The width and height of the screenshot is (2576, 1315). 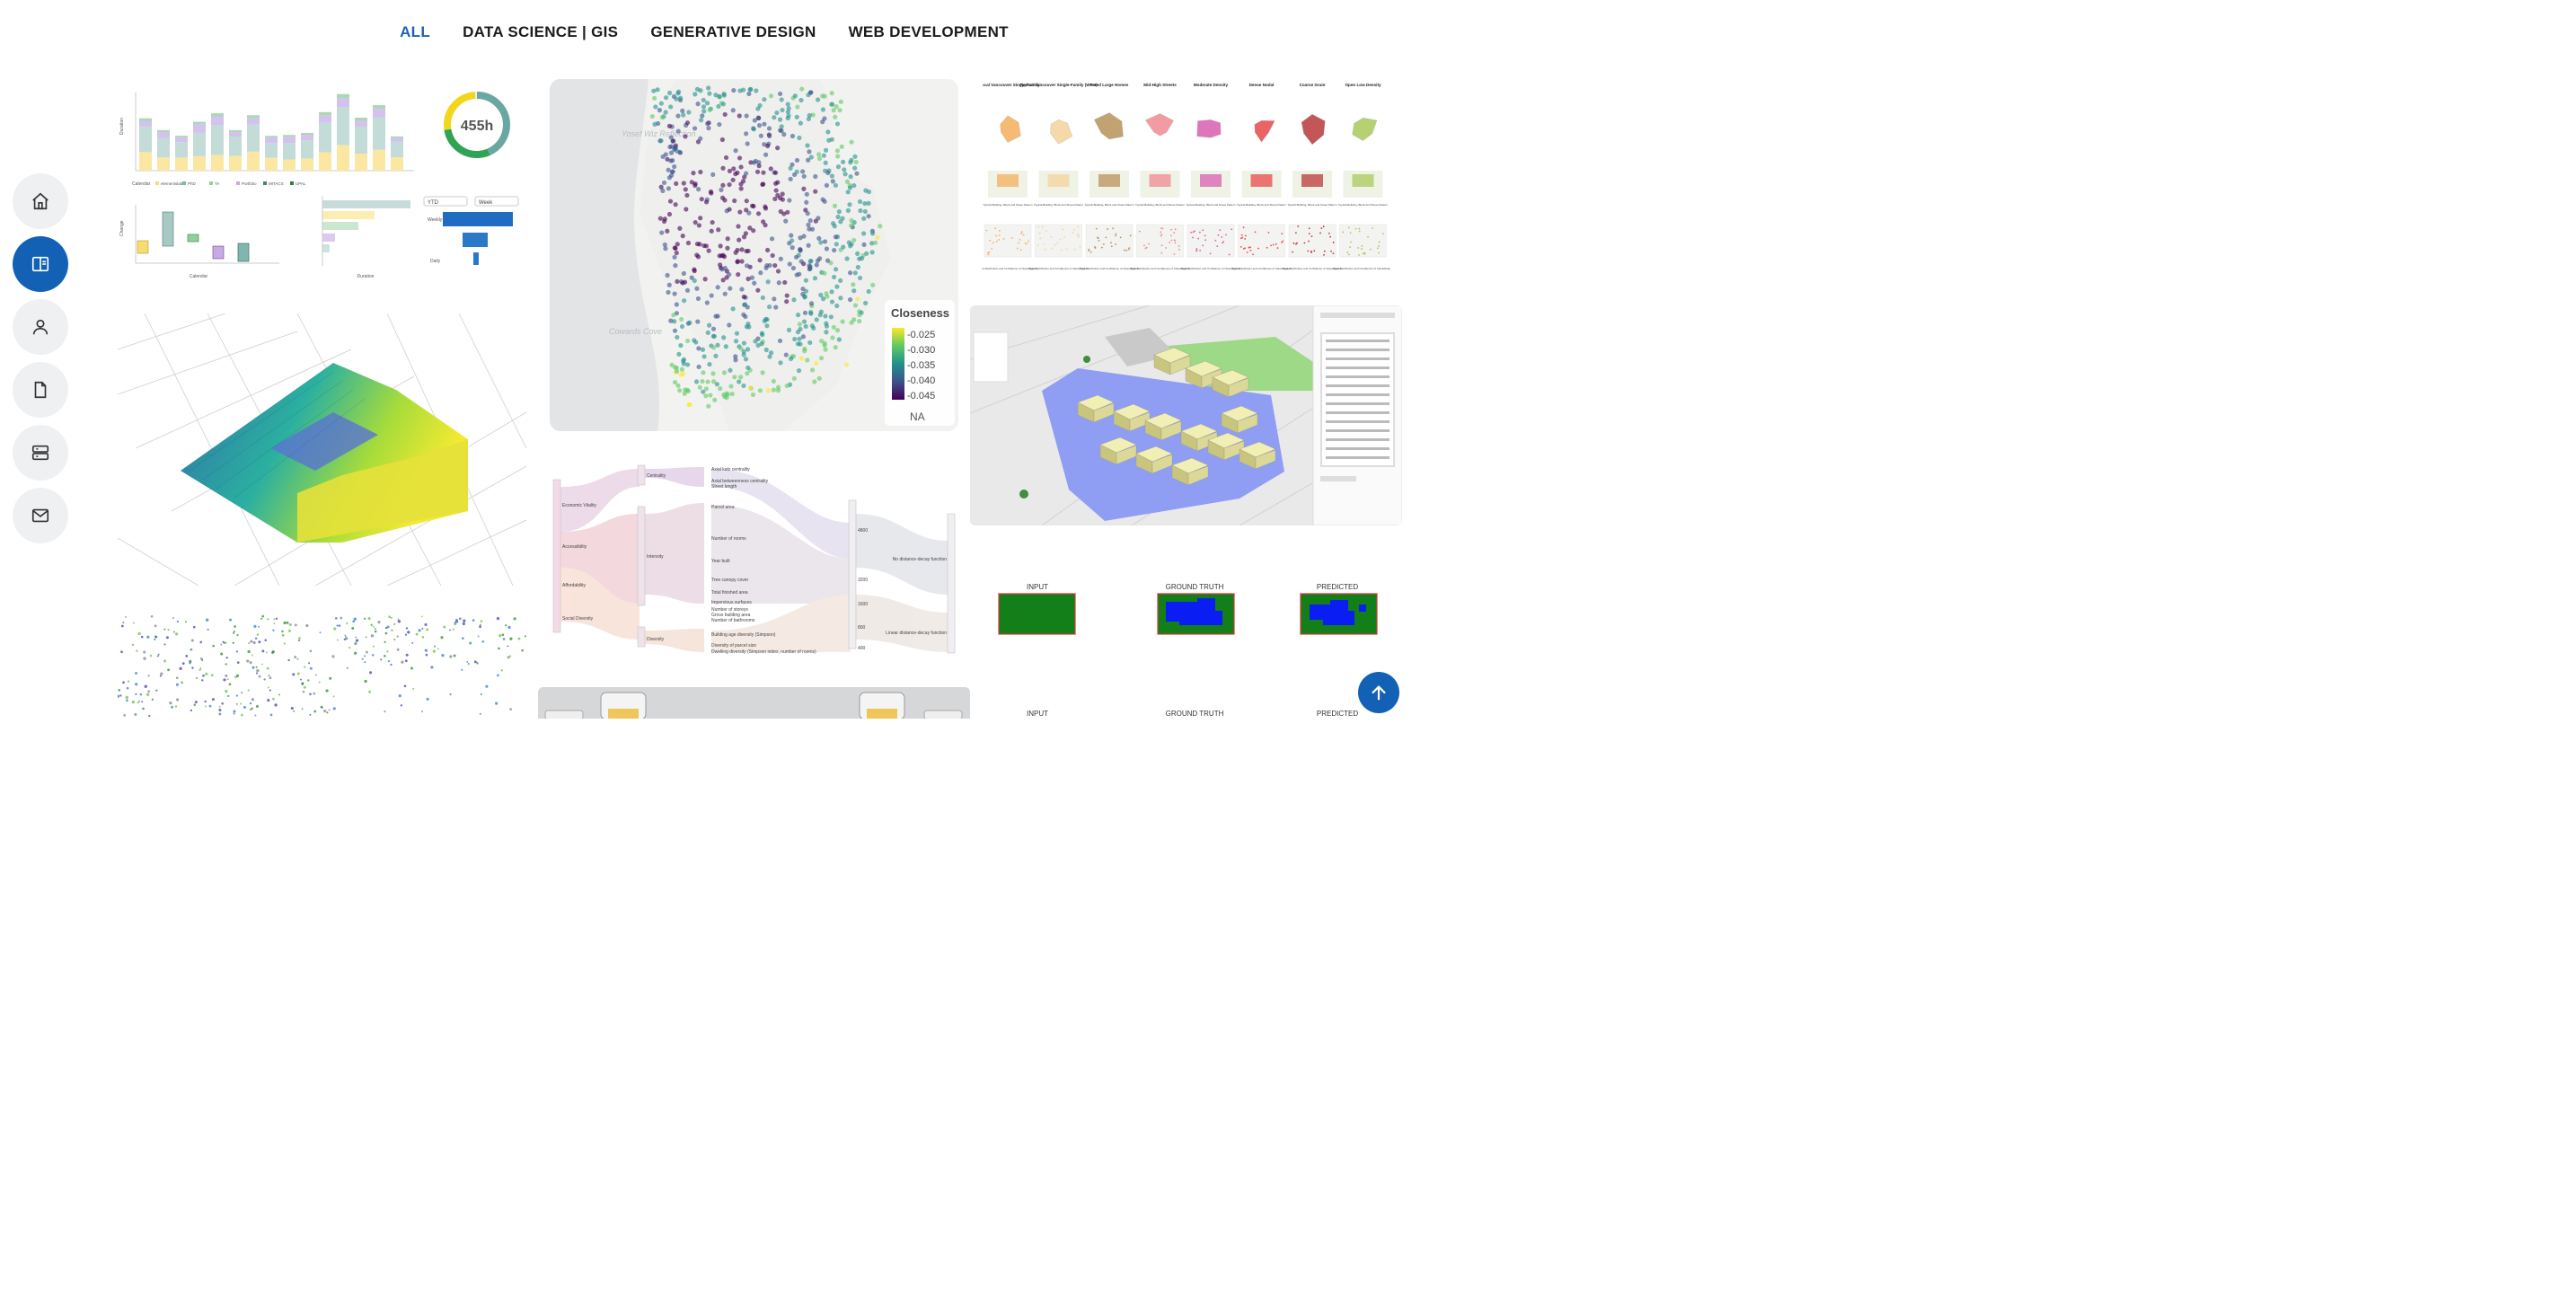 I want to click on project-card-segmentation-2: INPUT GROUND TRUTH PREDICTED, so click(x=1186, y=710).